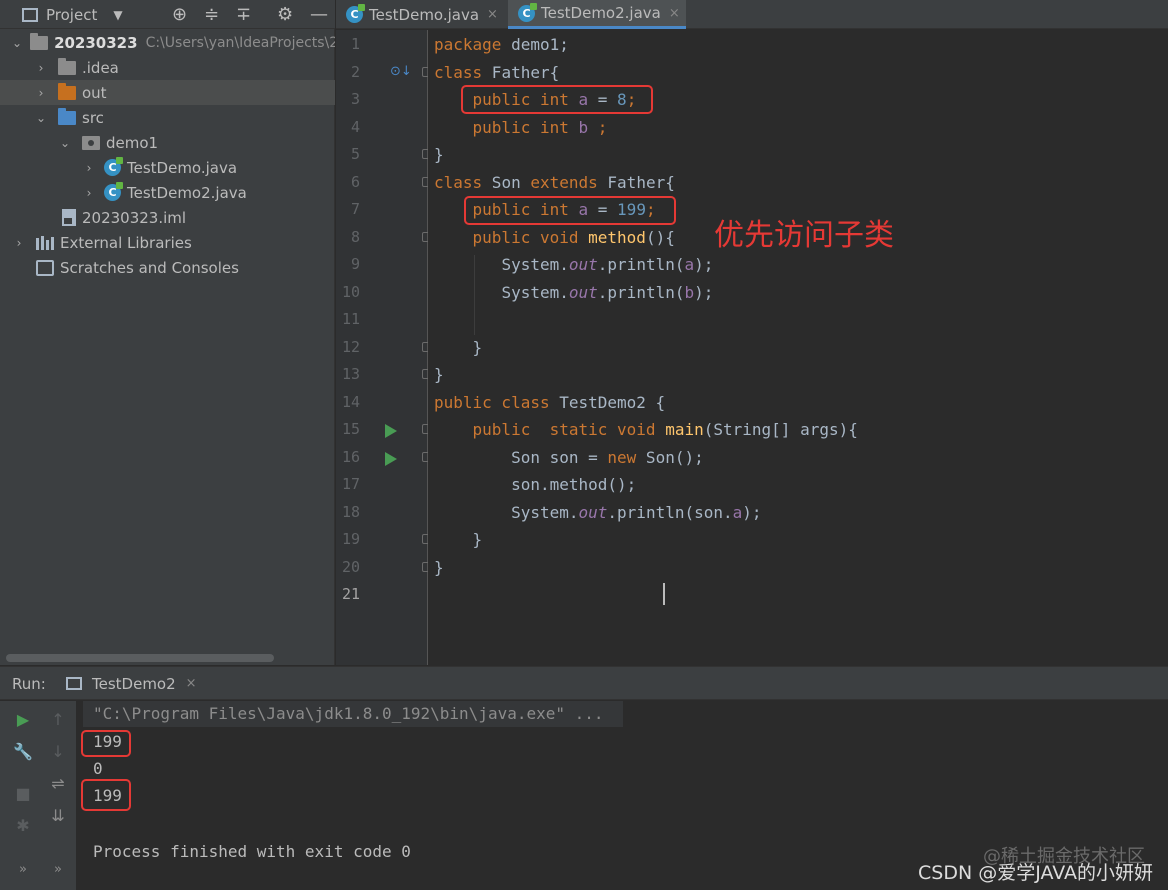 The height and width of the screenshot is (890, 1168). What do you see at coordinates (38, 795) in the screenshot?
I see `run-toolbar: ▶ ↑ 🔧 ↓ ⇌ ■ ⇊ ✱ » »` at bounding box center [38, 795].